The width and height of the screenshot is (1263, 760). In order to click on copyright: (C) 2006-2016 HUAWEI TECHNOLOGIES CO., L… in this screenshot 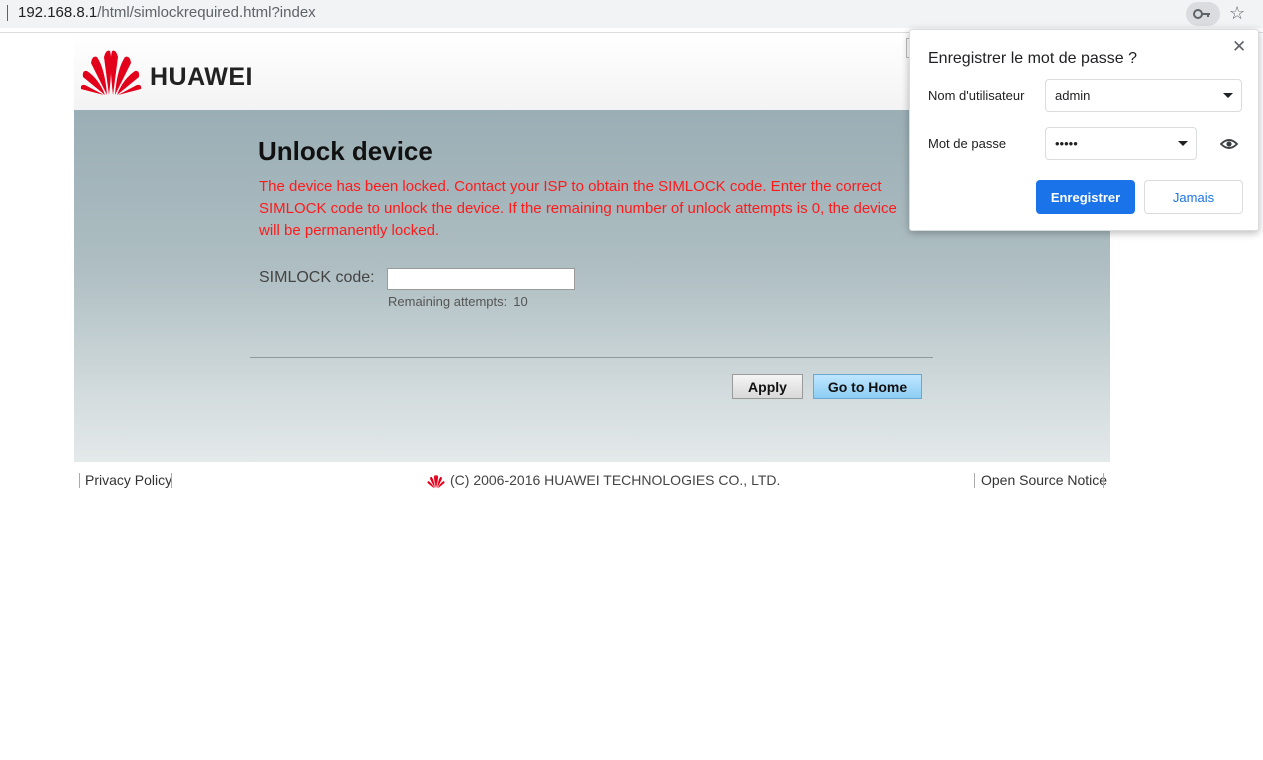, I will do `click(603, 480)`.